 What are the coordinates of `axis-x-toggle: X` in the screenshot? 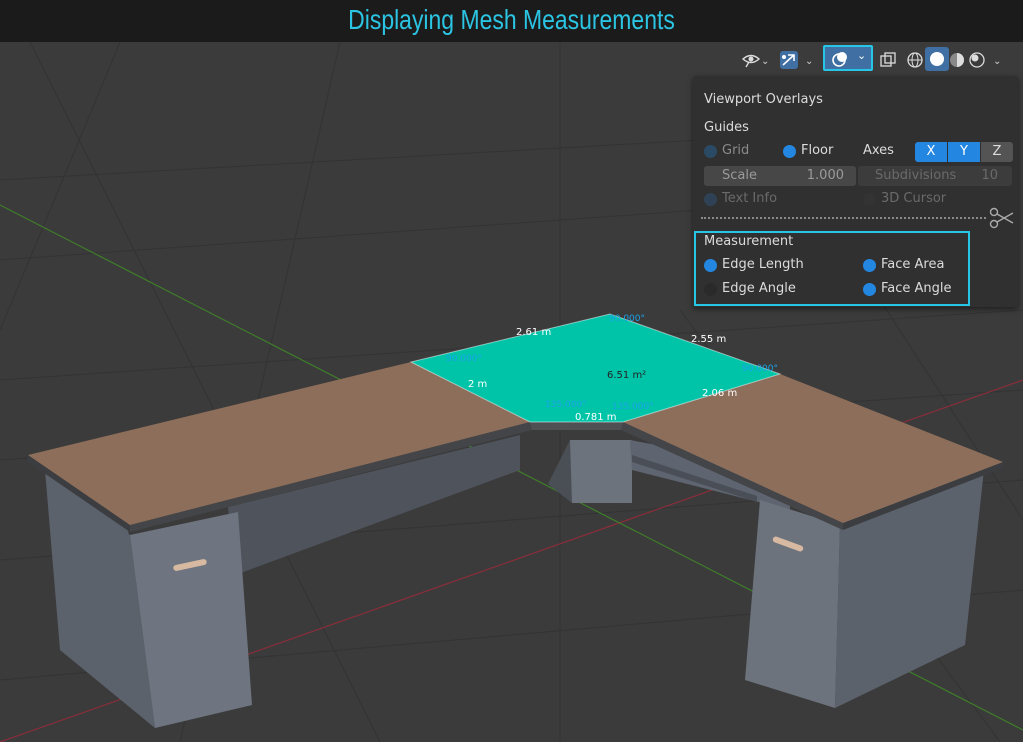 It's located at (931, 152).